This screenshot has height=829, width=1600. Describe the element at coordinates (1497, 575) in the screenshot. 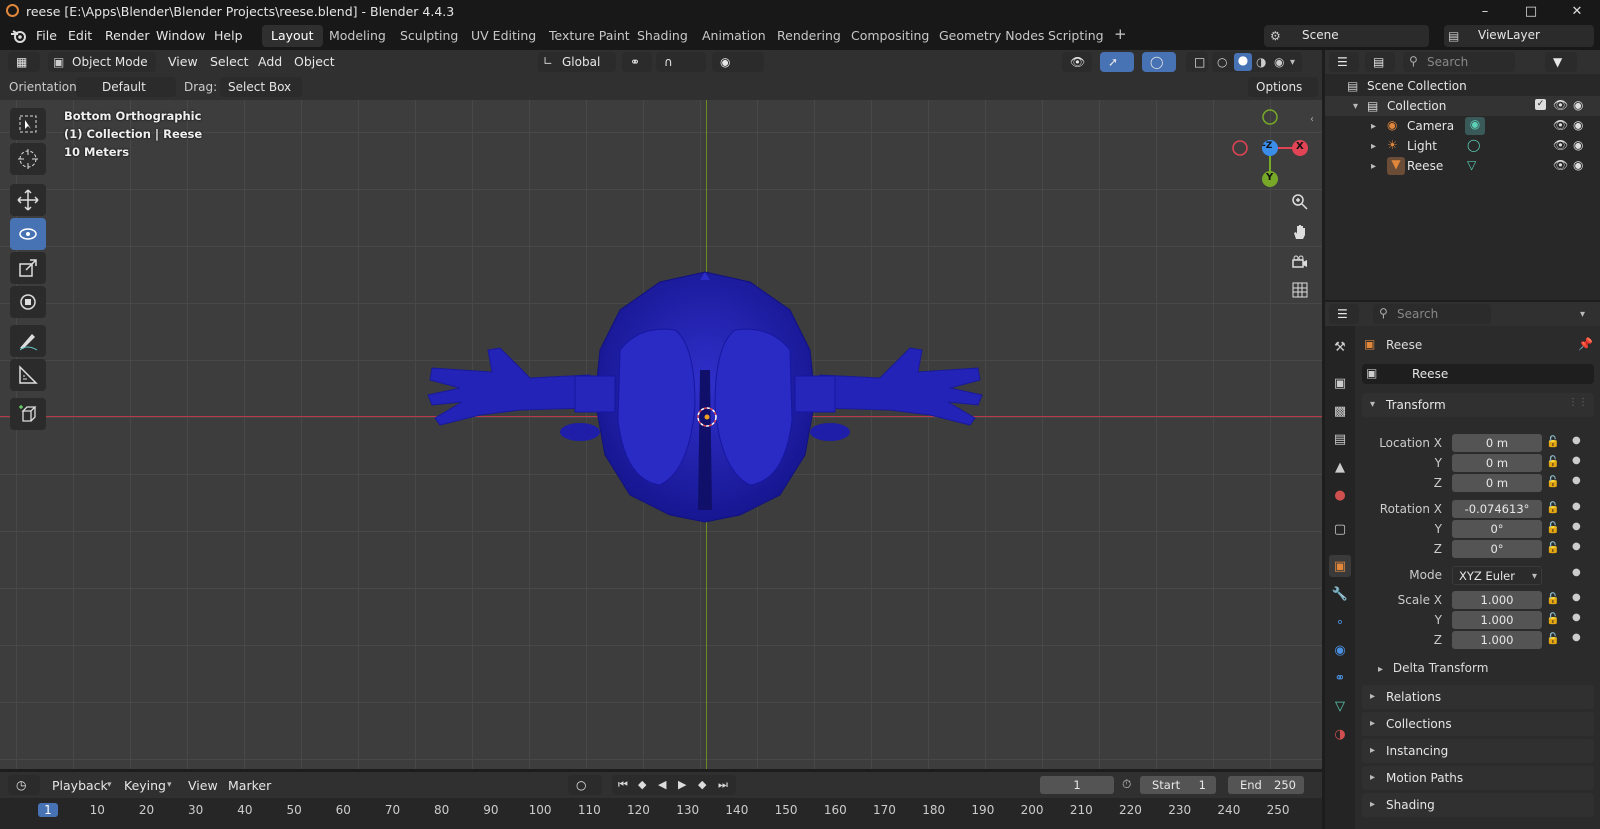

I see `rotation-mode-dropdown: XYZ Euler ▾` at that location.